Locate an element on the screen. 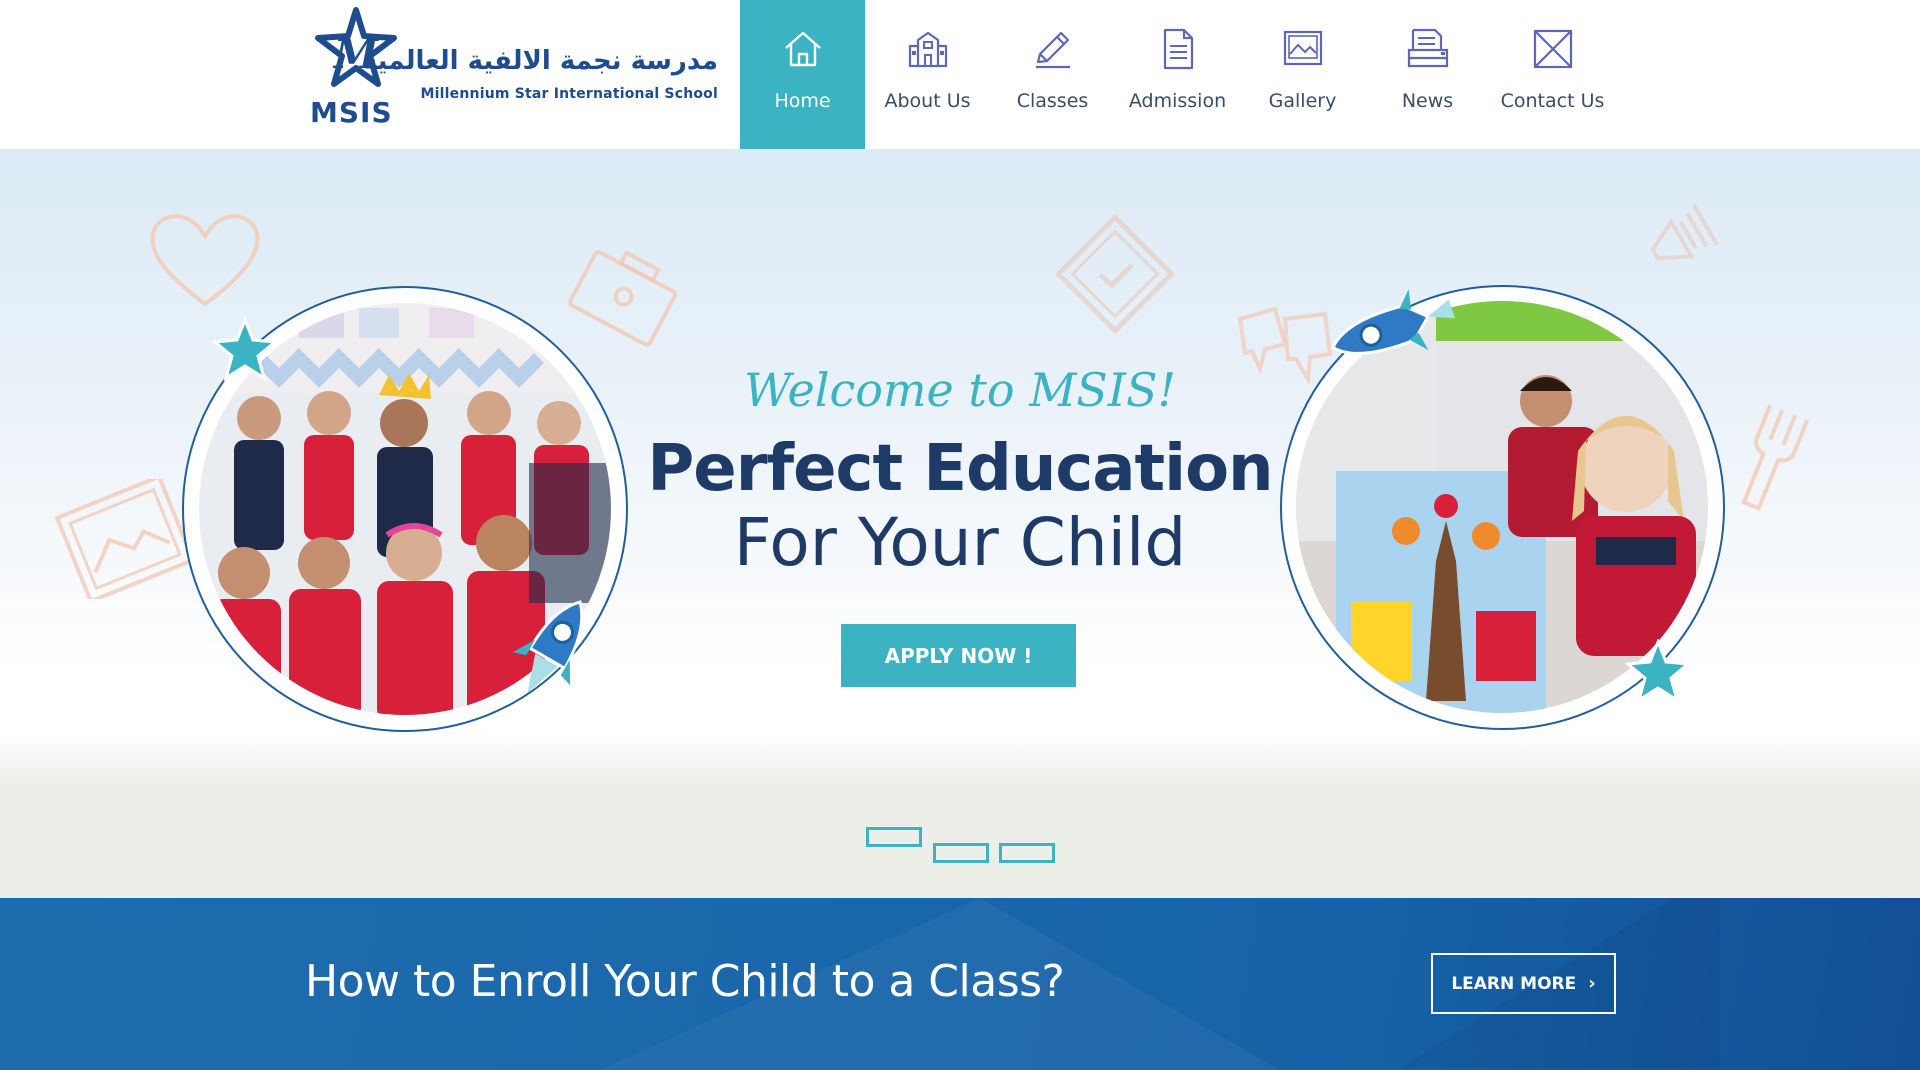  nav-item-about-us: About Us is located at coordinates (927, 74).